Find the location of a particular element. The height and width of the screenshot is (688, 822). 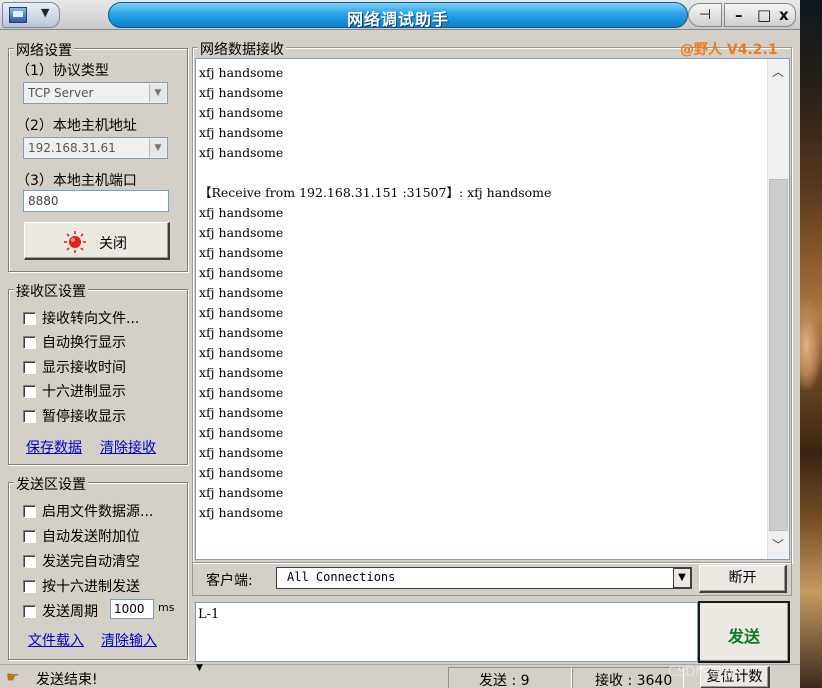

pause-receive-option: 暂停接收显示 is located at coordinates (74, 415).